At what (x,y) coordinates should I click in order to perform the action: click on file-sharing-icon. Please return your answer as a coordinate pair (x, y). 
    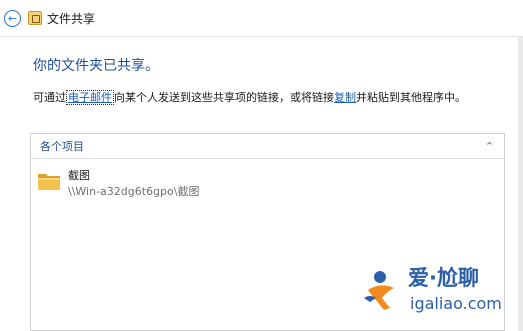
    Looking at the image, I should click on (35, 18).